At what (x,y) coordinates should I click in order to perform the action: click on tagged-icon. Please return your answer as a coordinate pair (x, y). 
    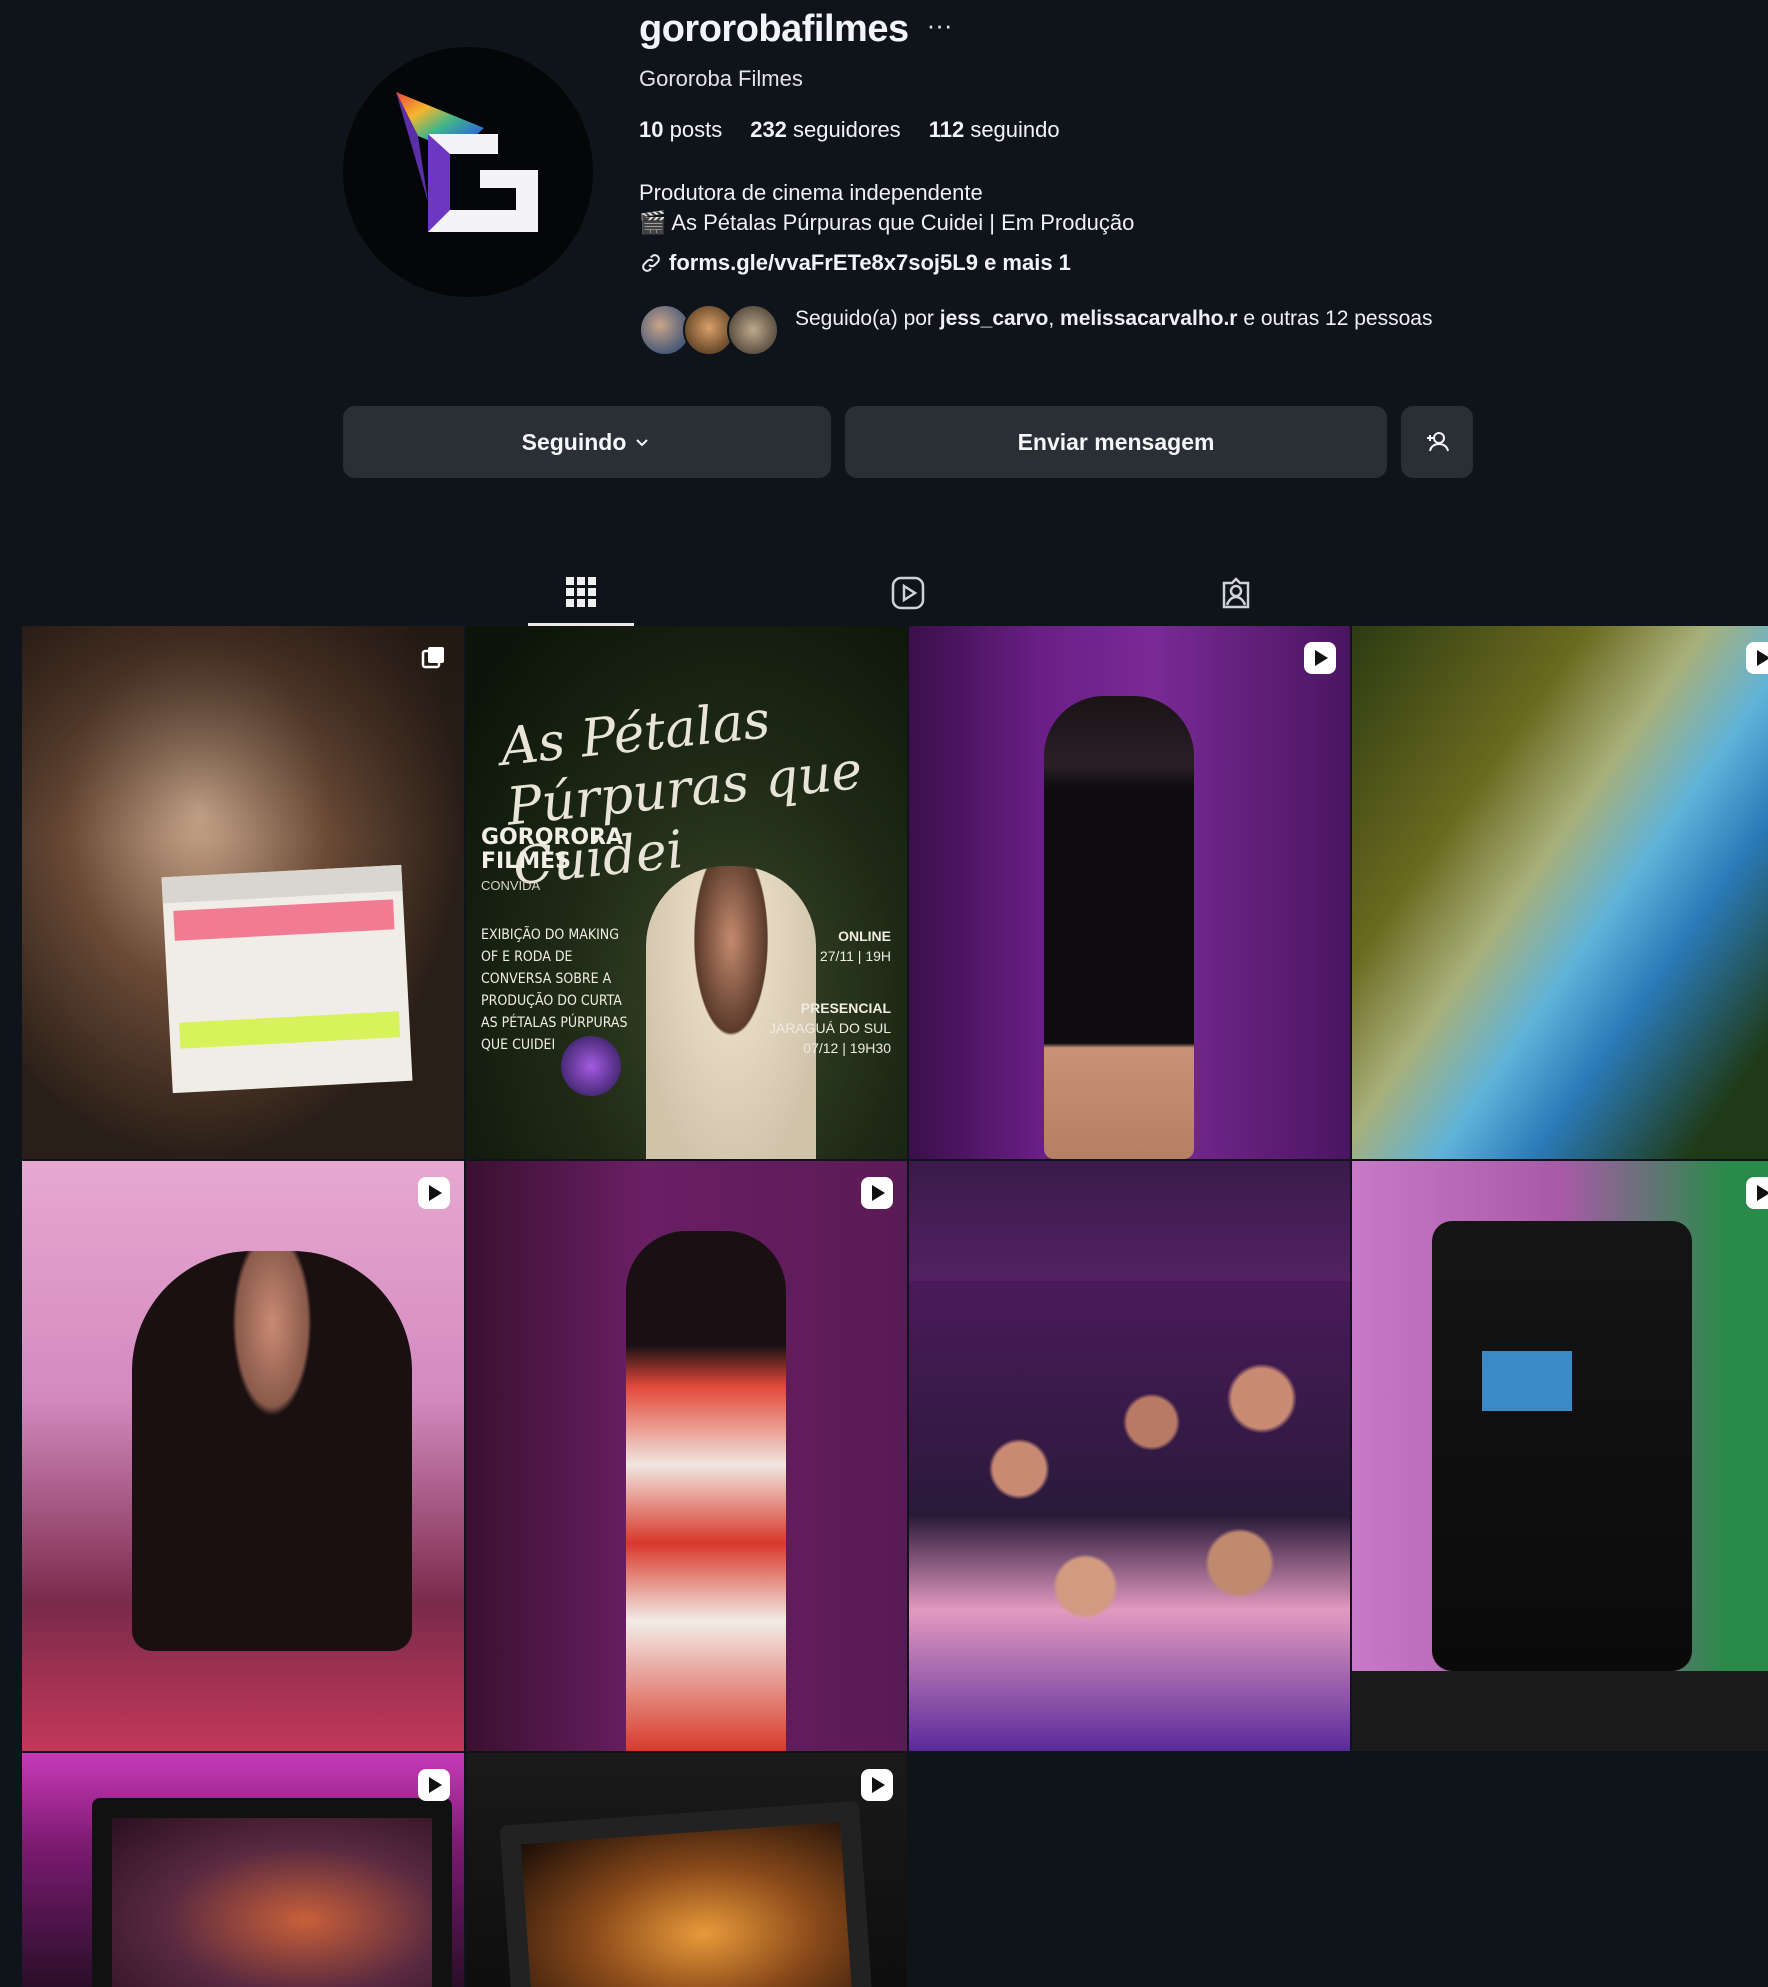
    Looking at the image, I should click on (1236, 593).